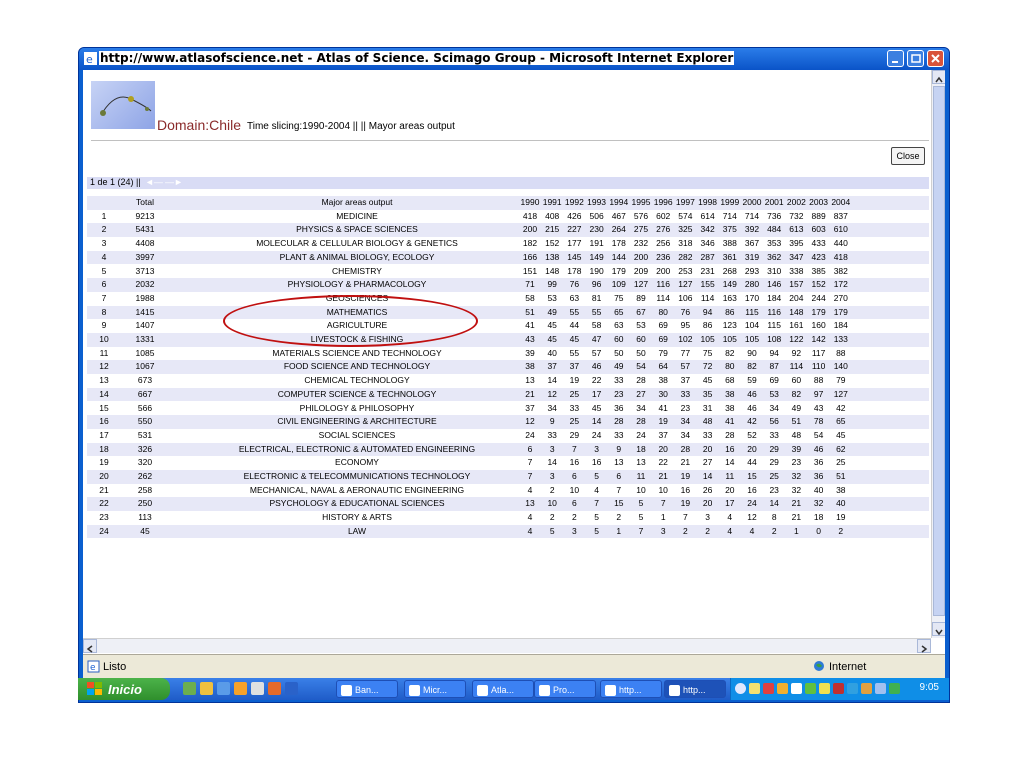 This screenshot has width=1024, height=768. What do you see at coordinates (154, 182) in the screenshot?
I see `prev-page-icon: ◄—` at bounding box center [154, 182].